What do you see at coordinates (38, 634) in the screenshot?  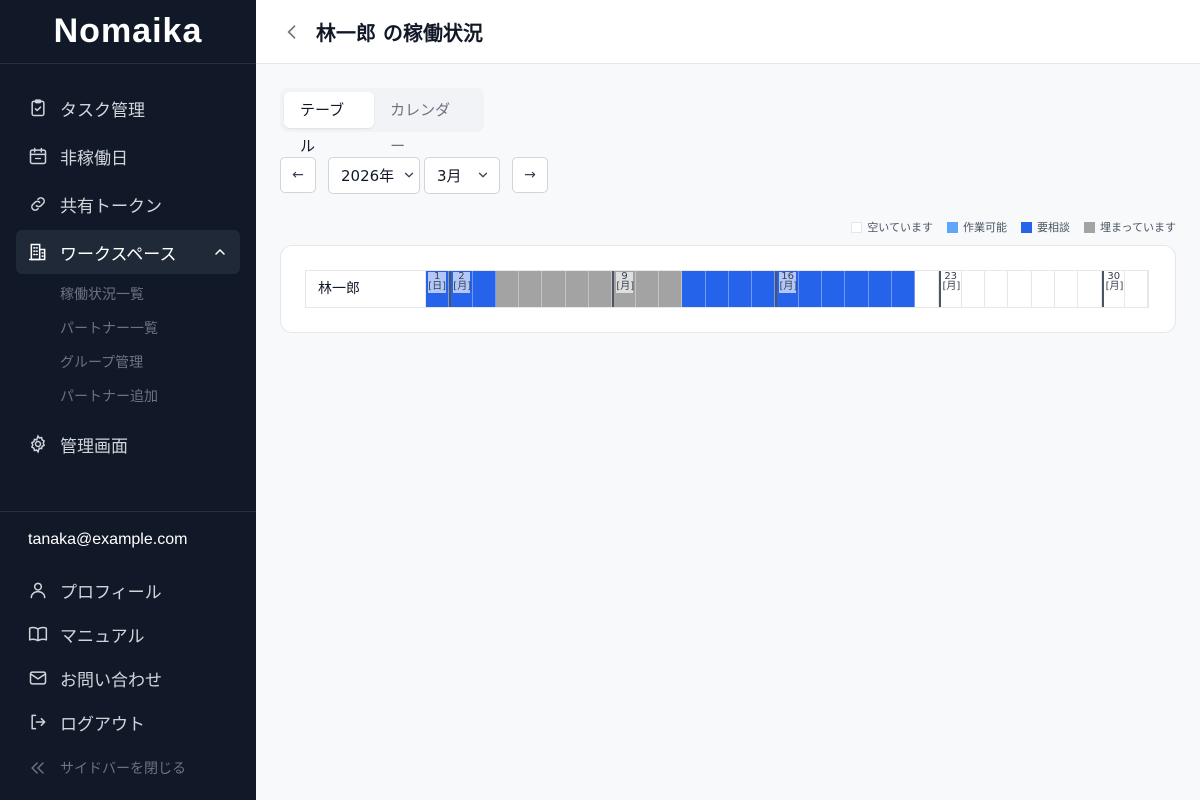 I see `book-icon` at bounding box center [38, 634].